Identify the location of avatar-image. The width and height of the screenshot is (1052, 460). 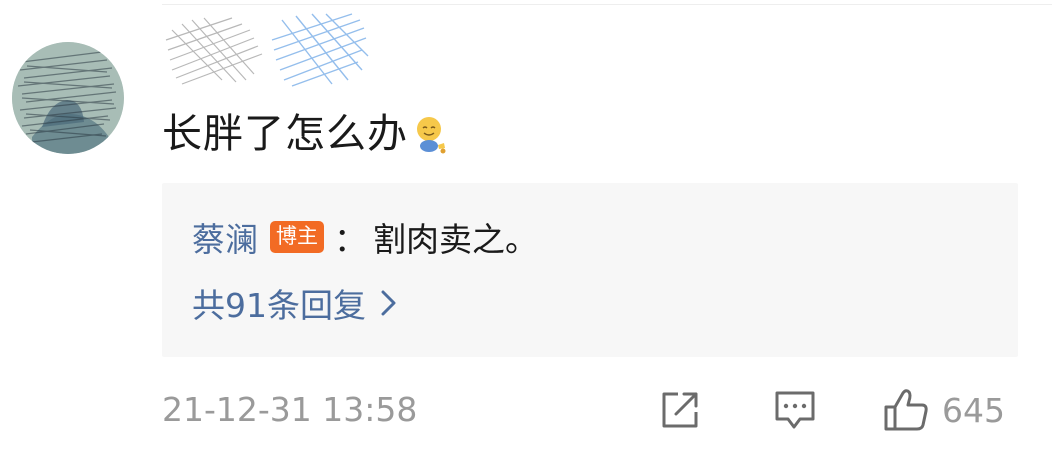
(68, 98).